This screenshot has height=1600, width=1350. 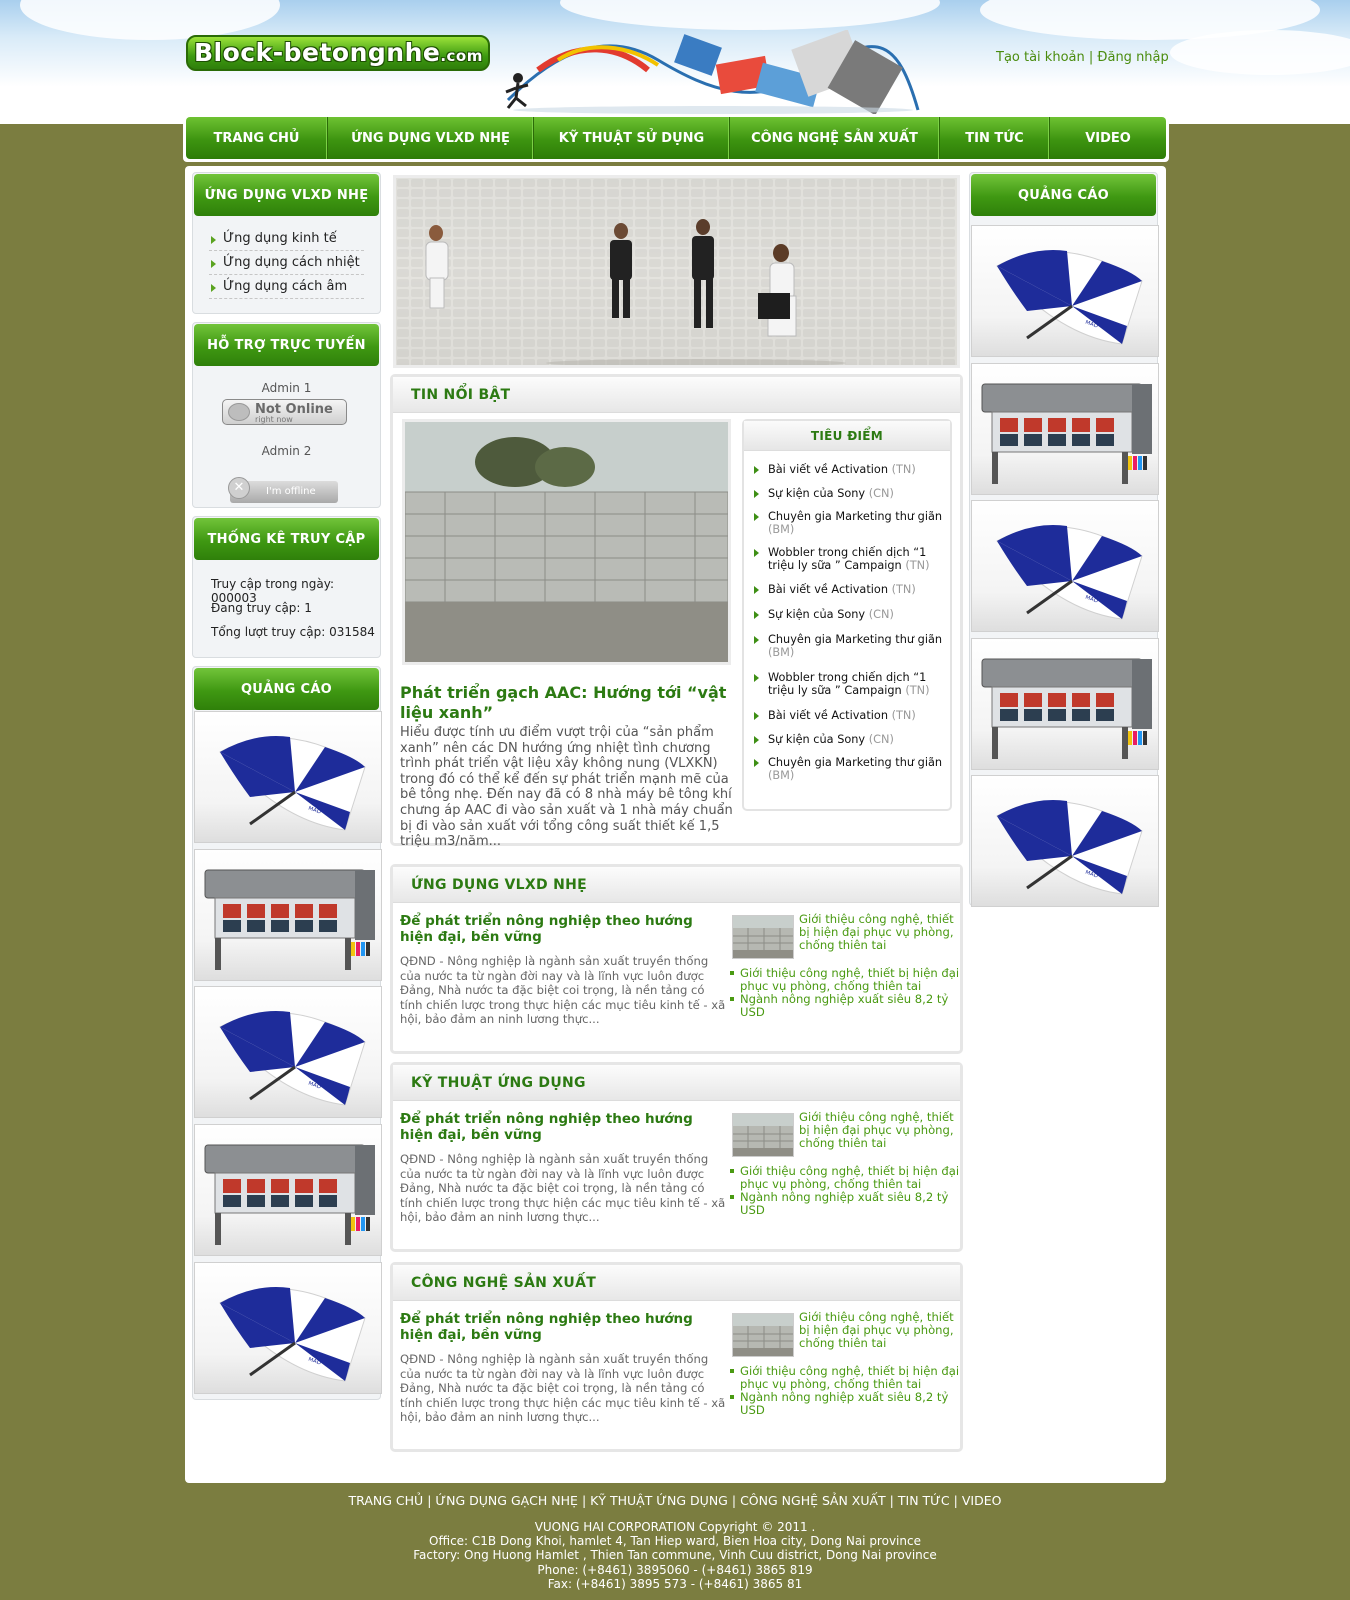 I want to click on focus-item-tag: (CN), so click(x=881, y=739).